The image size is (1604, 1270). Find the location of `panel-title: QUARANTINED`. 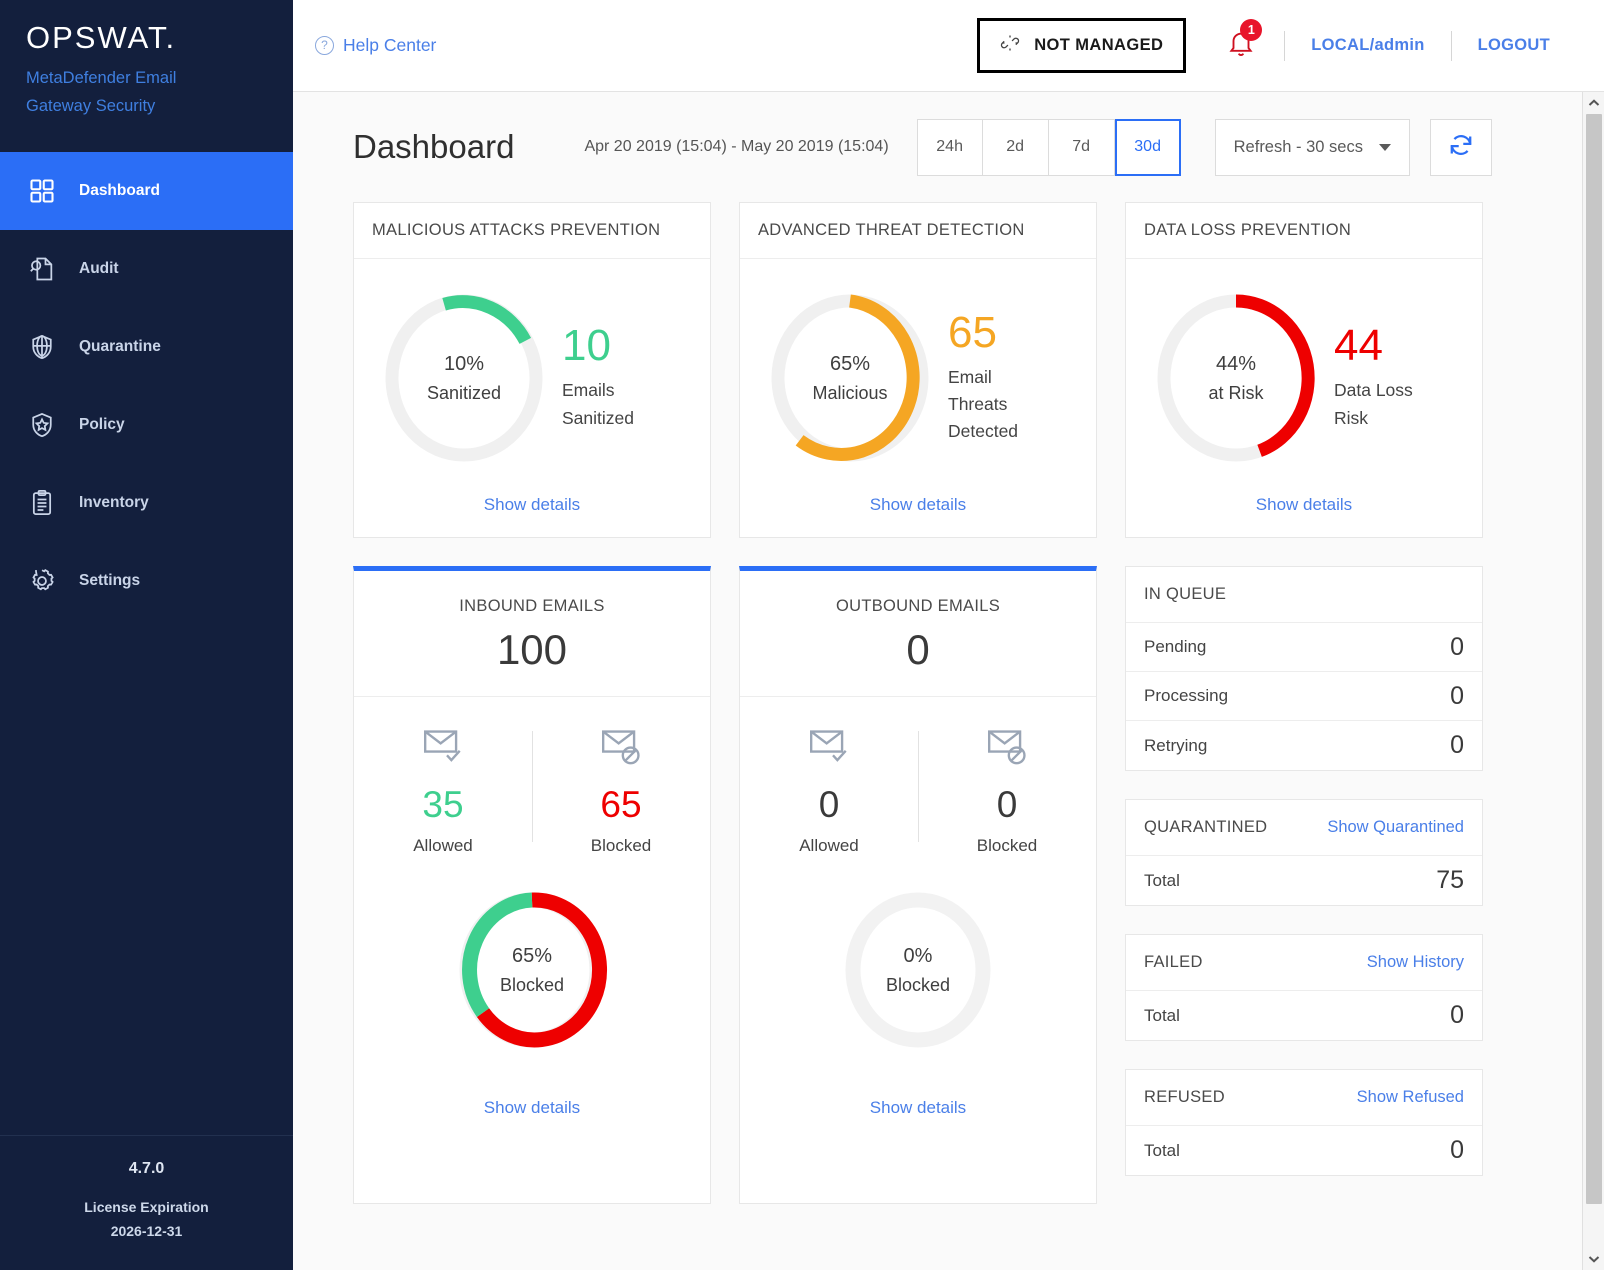

panel-title: QUARANTINED is located at coordinates (1206, 827).